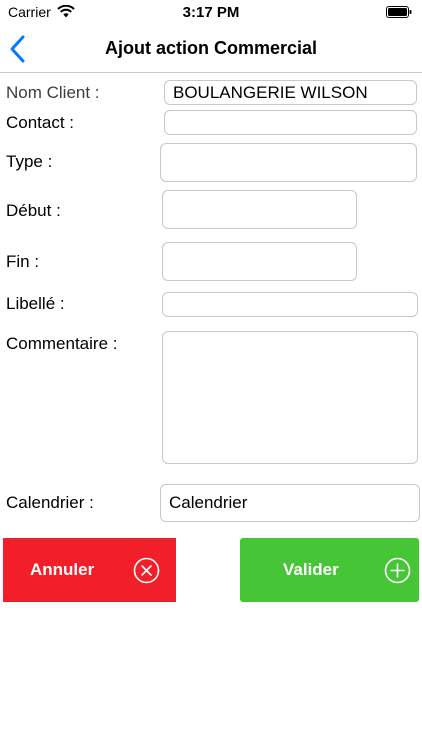  Describe the element at coordinates (40, 122) in the screenshot. I see `contact-label: Contact :` at that location.